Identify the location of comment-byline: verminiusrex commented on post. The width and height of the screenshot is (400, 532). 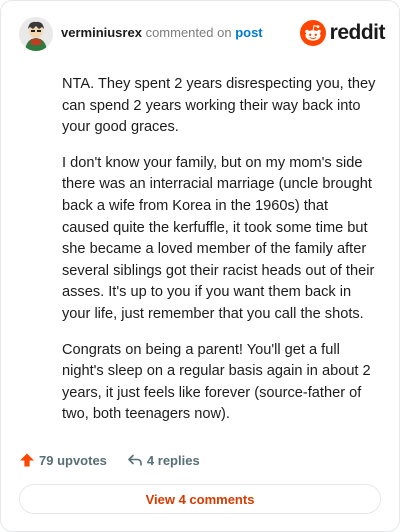
(162, 32).